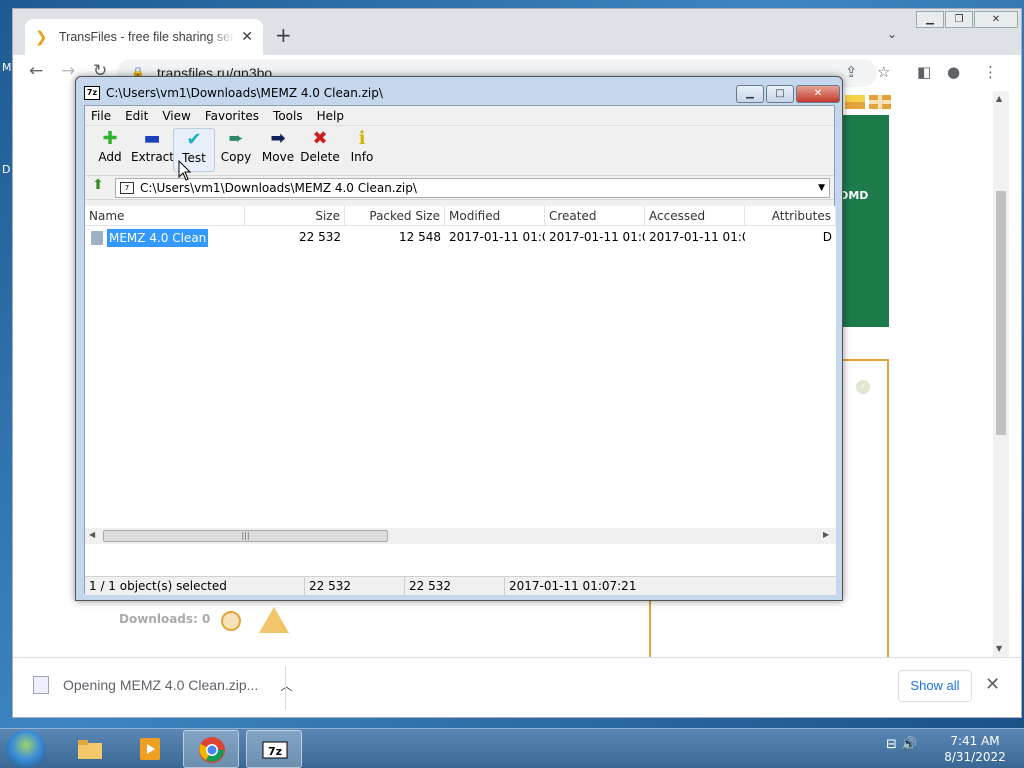  What do you see at coordinates (101, 116) in the screenshot?
I see `menu-file: File` at bounding box center [101, 116].